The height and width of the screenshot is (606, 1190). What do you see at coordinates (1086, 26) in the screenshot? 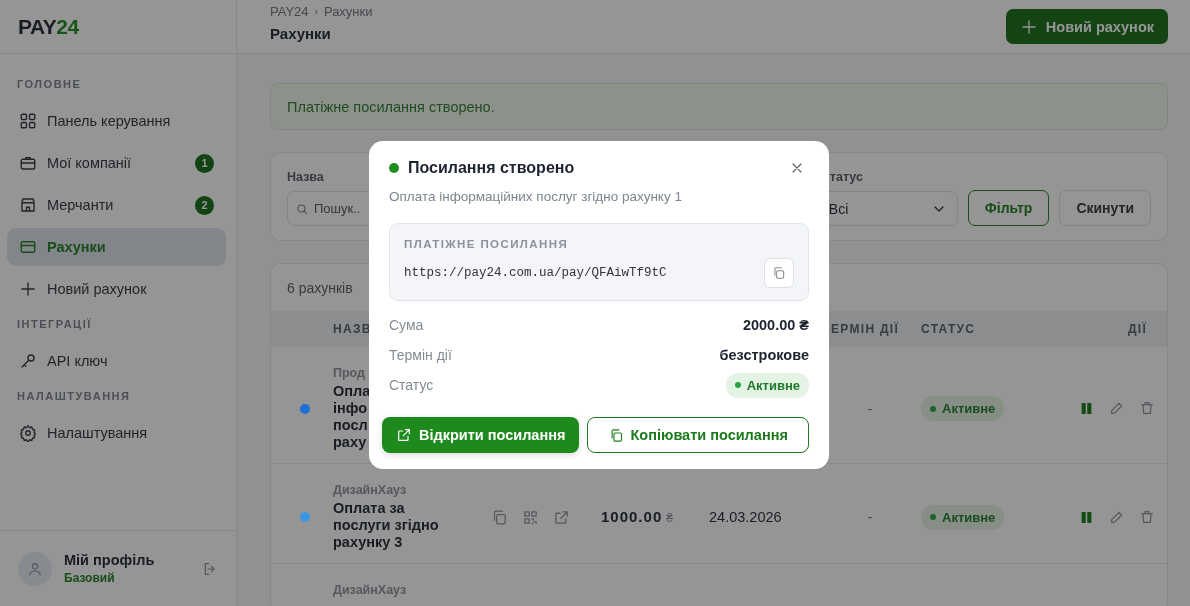
I see `new-invoice-button: Новий рахунок` at bounding box center [1086, 26].